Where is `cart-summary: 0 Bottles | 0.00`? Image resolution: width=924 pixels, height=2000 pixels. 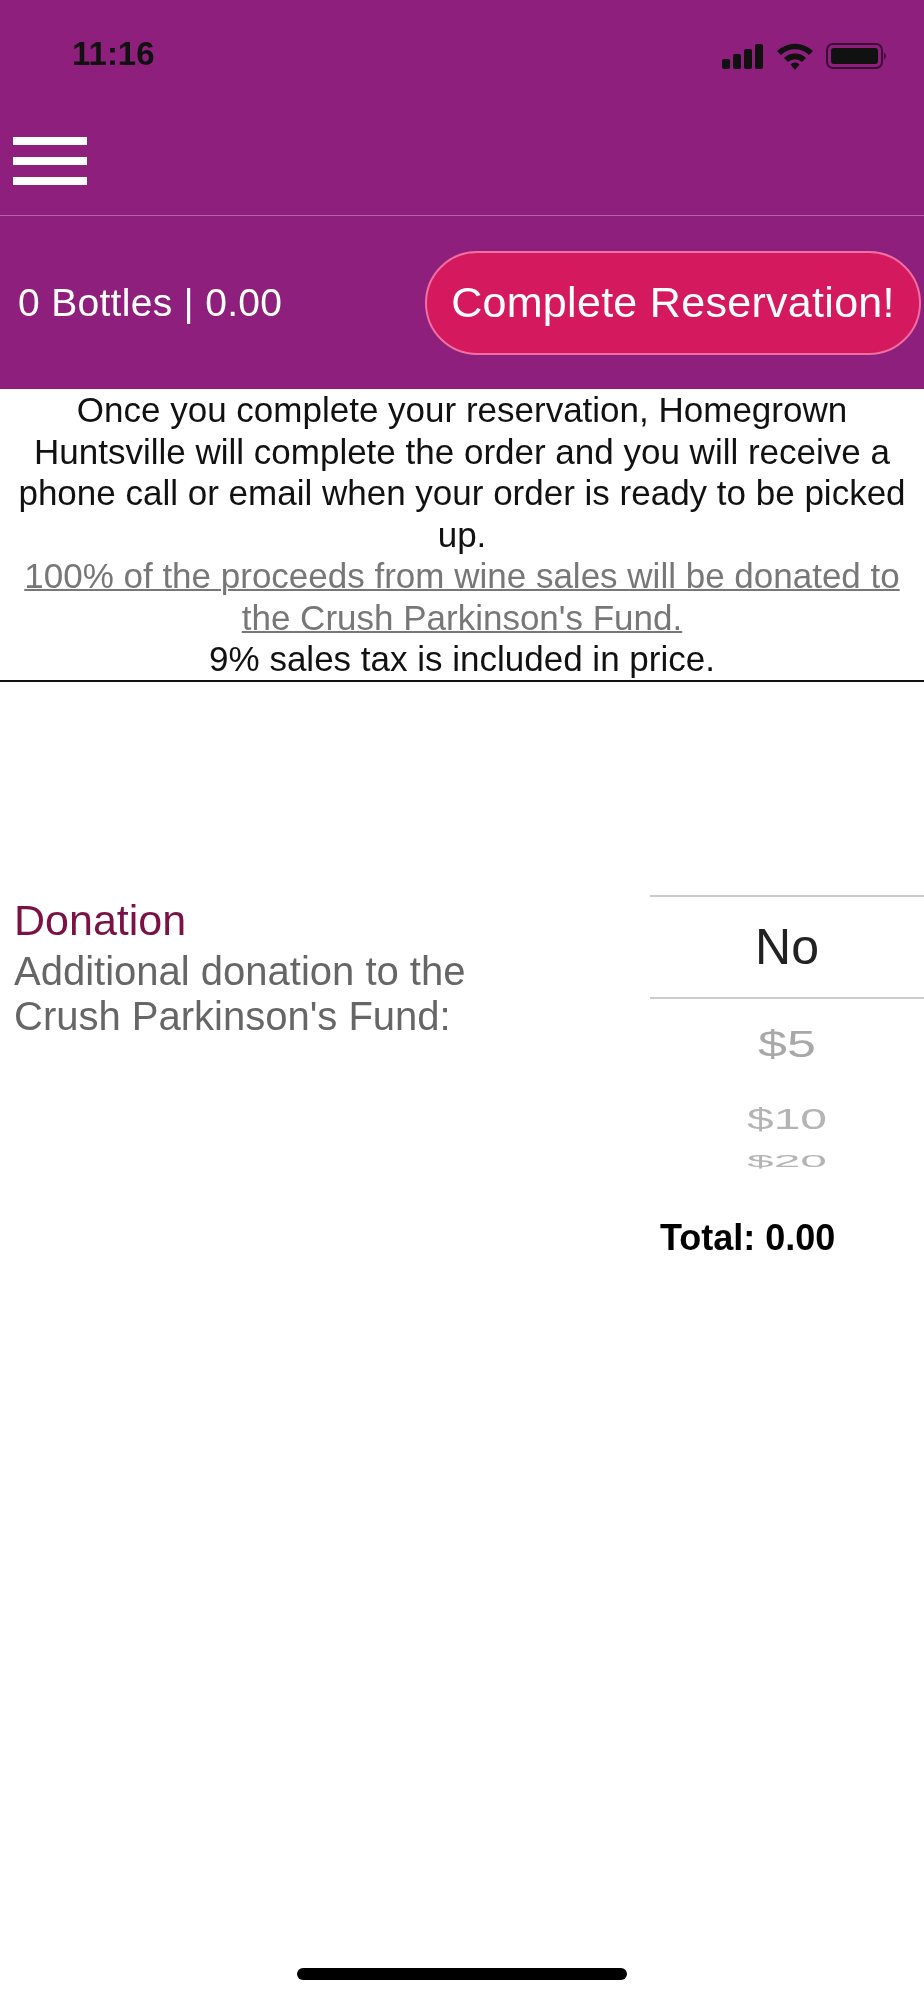 cart-summary: 0 Bottles | 0.00 is located at coordinates (150, 302).